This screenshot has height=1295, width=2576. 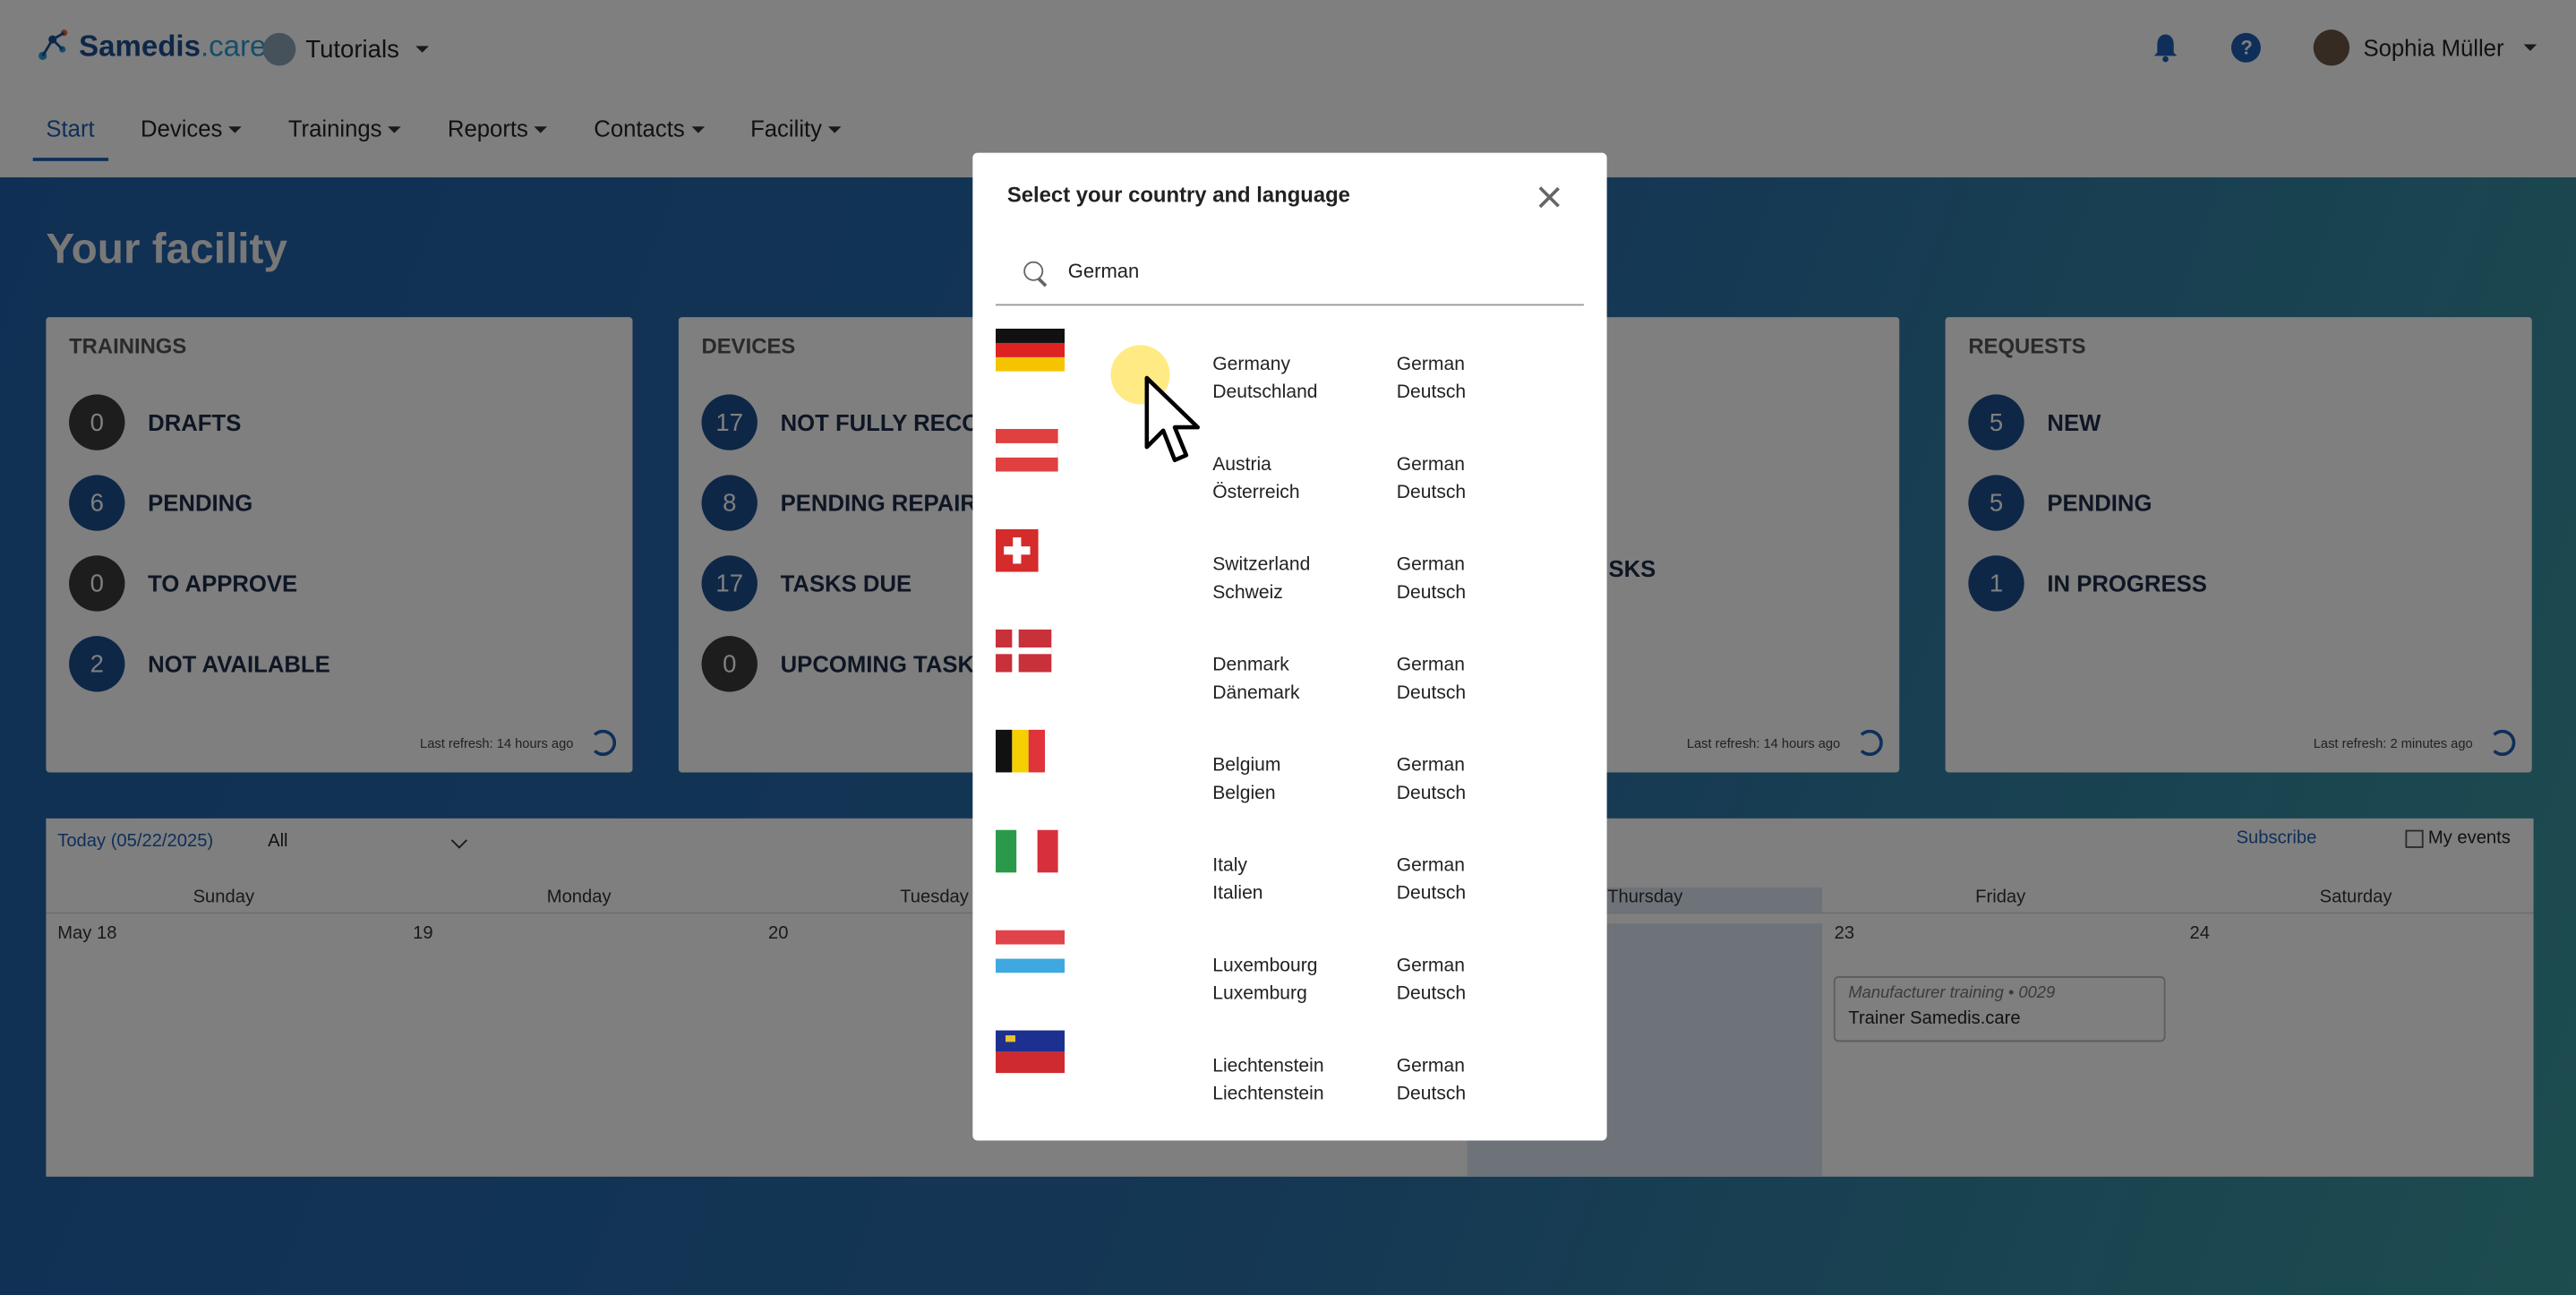 I want to click on country-row: Austria Österreich German Deutsch, so click(x=1290, y=479).